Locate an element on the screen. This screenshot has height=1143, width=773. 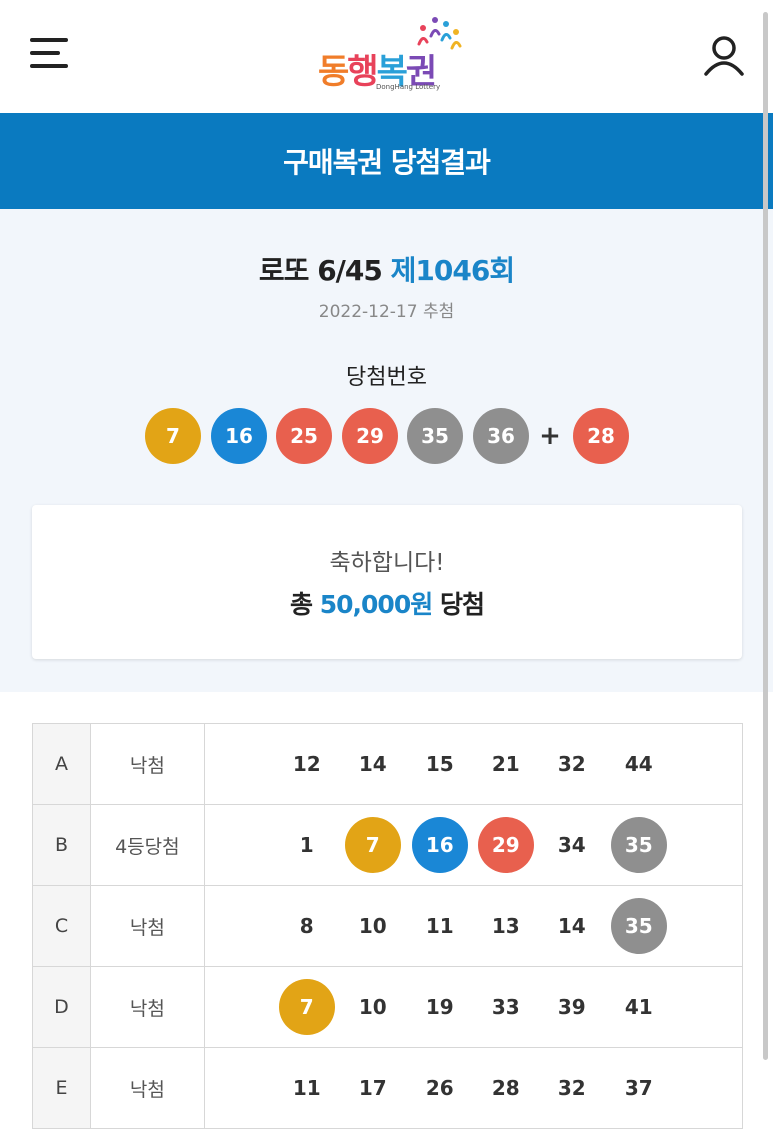
hamburger-menu-icon is located at coordinates (50, 54).